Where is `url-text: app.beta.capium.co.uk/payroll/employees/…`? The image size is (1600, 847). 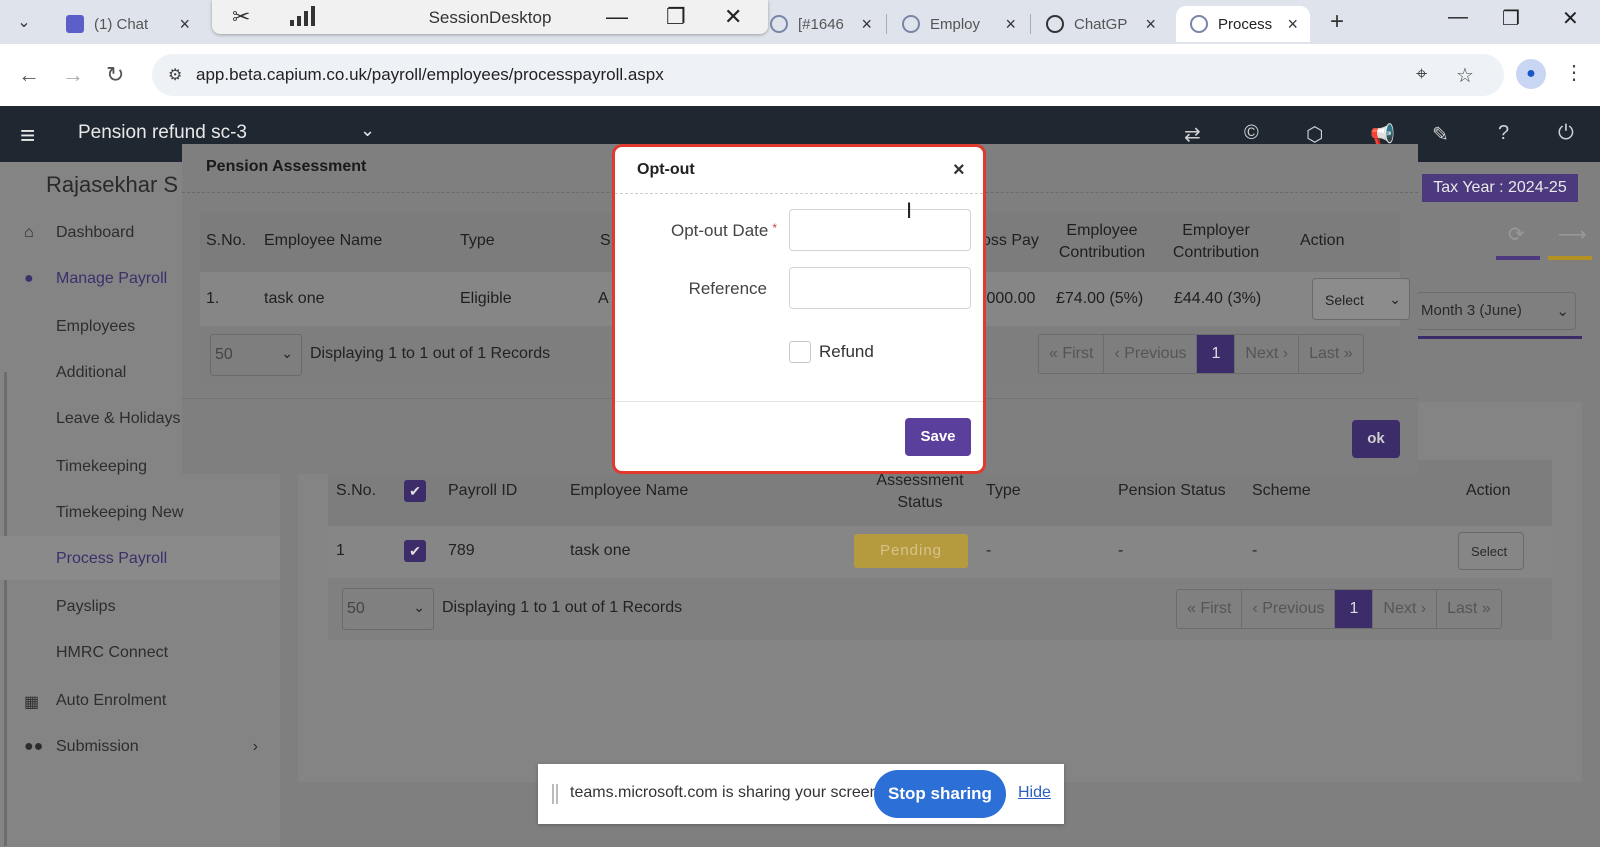
url-text: app.beta.capium.co.uk/payroll/employees/… is located at coordinates (430, 75).